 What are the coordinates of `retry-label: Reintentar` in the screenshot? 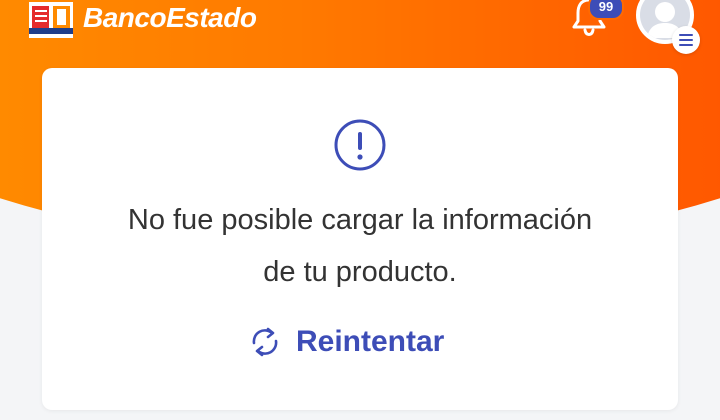 It's located at (370, 341).